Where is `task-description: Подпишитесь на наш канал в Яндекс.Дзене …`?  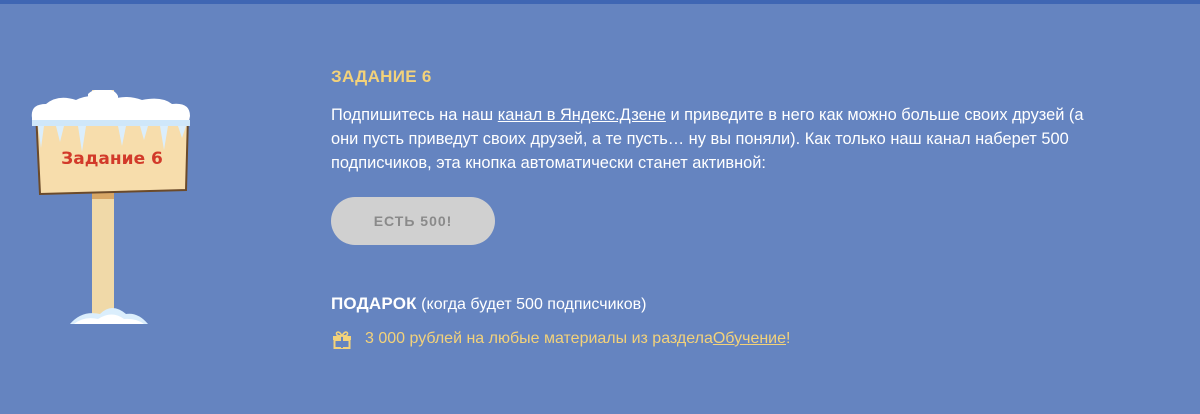 task-description: Подпишитесь на наш канал в Яндекс.Дзене … is located at coordinates (711, 139).